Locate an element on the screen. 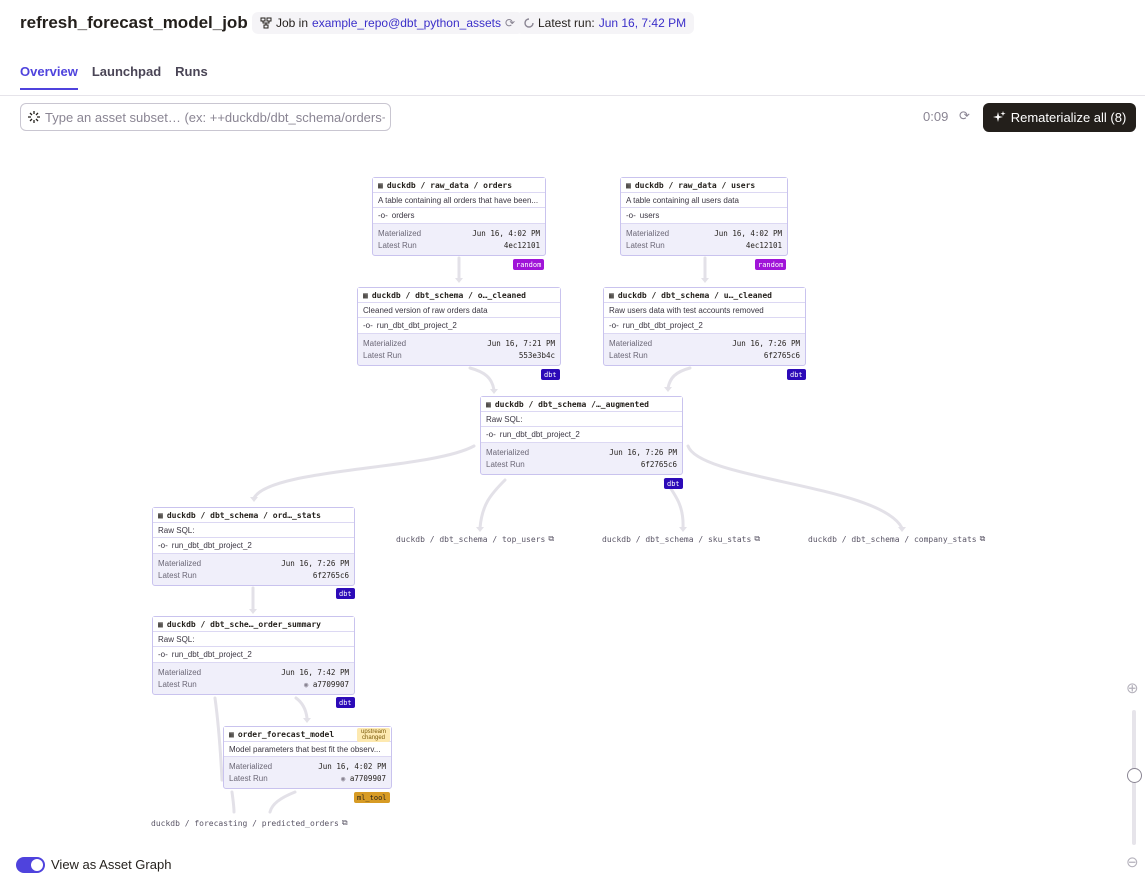 This screenshot has height=883, width=1145. asset-node-title: duckdb / dbt_schema / u…_cleaned is located at coordinates (694, 295).